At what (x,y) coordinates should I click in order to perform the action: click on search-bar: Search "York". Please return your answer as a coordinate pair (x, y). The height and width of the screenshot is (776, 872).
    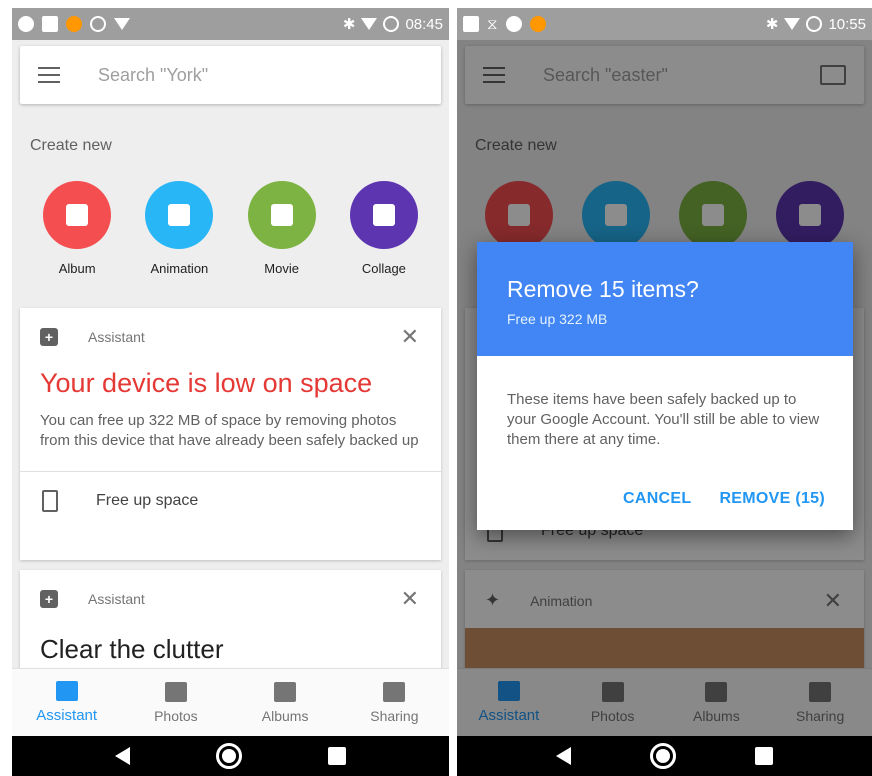
    Looking at the image, I should click on (230, 75).